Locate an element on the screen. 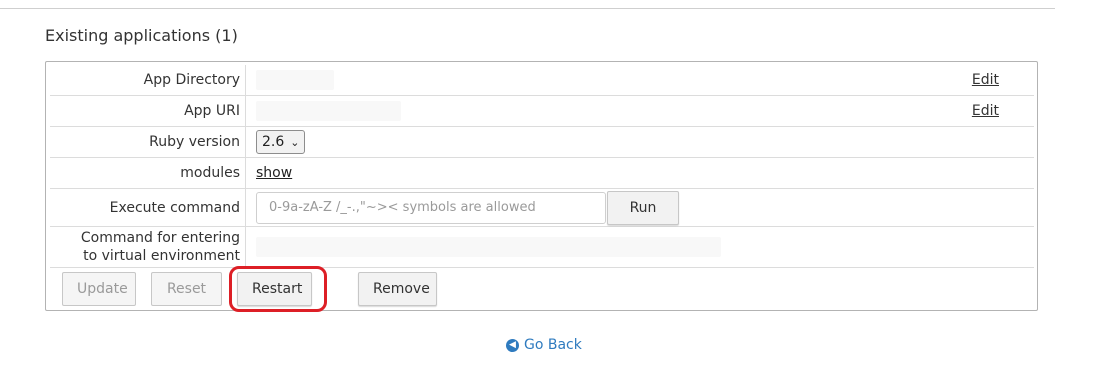 The height and width of the screenshot is (380, 1100). reset-button: Reset is located at coordinates (186, 289).